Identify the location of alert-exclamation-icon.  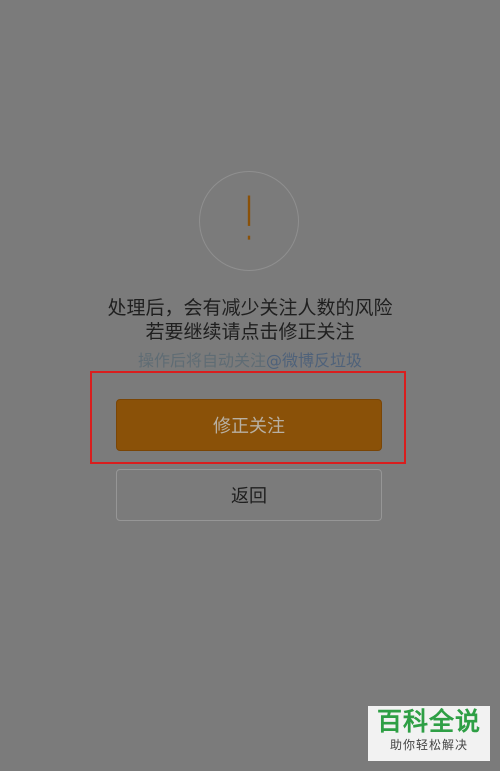
(249, 221).